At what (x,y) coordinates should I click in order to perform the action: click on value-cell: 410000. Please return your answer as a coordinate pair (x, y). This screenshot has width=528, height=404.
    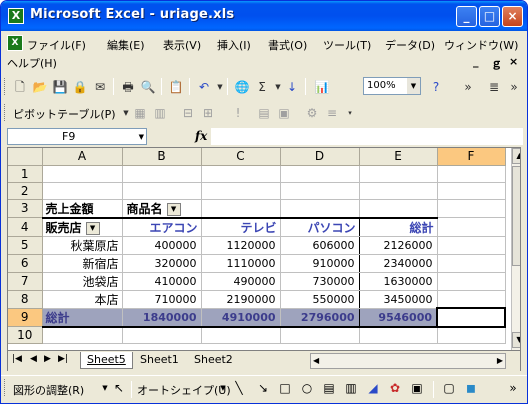
    Looking at the image, I should click on (162, 281).